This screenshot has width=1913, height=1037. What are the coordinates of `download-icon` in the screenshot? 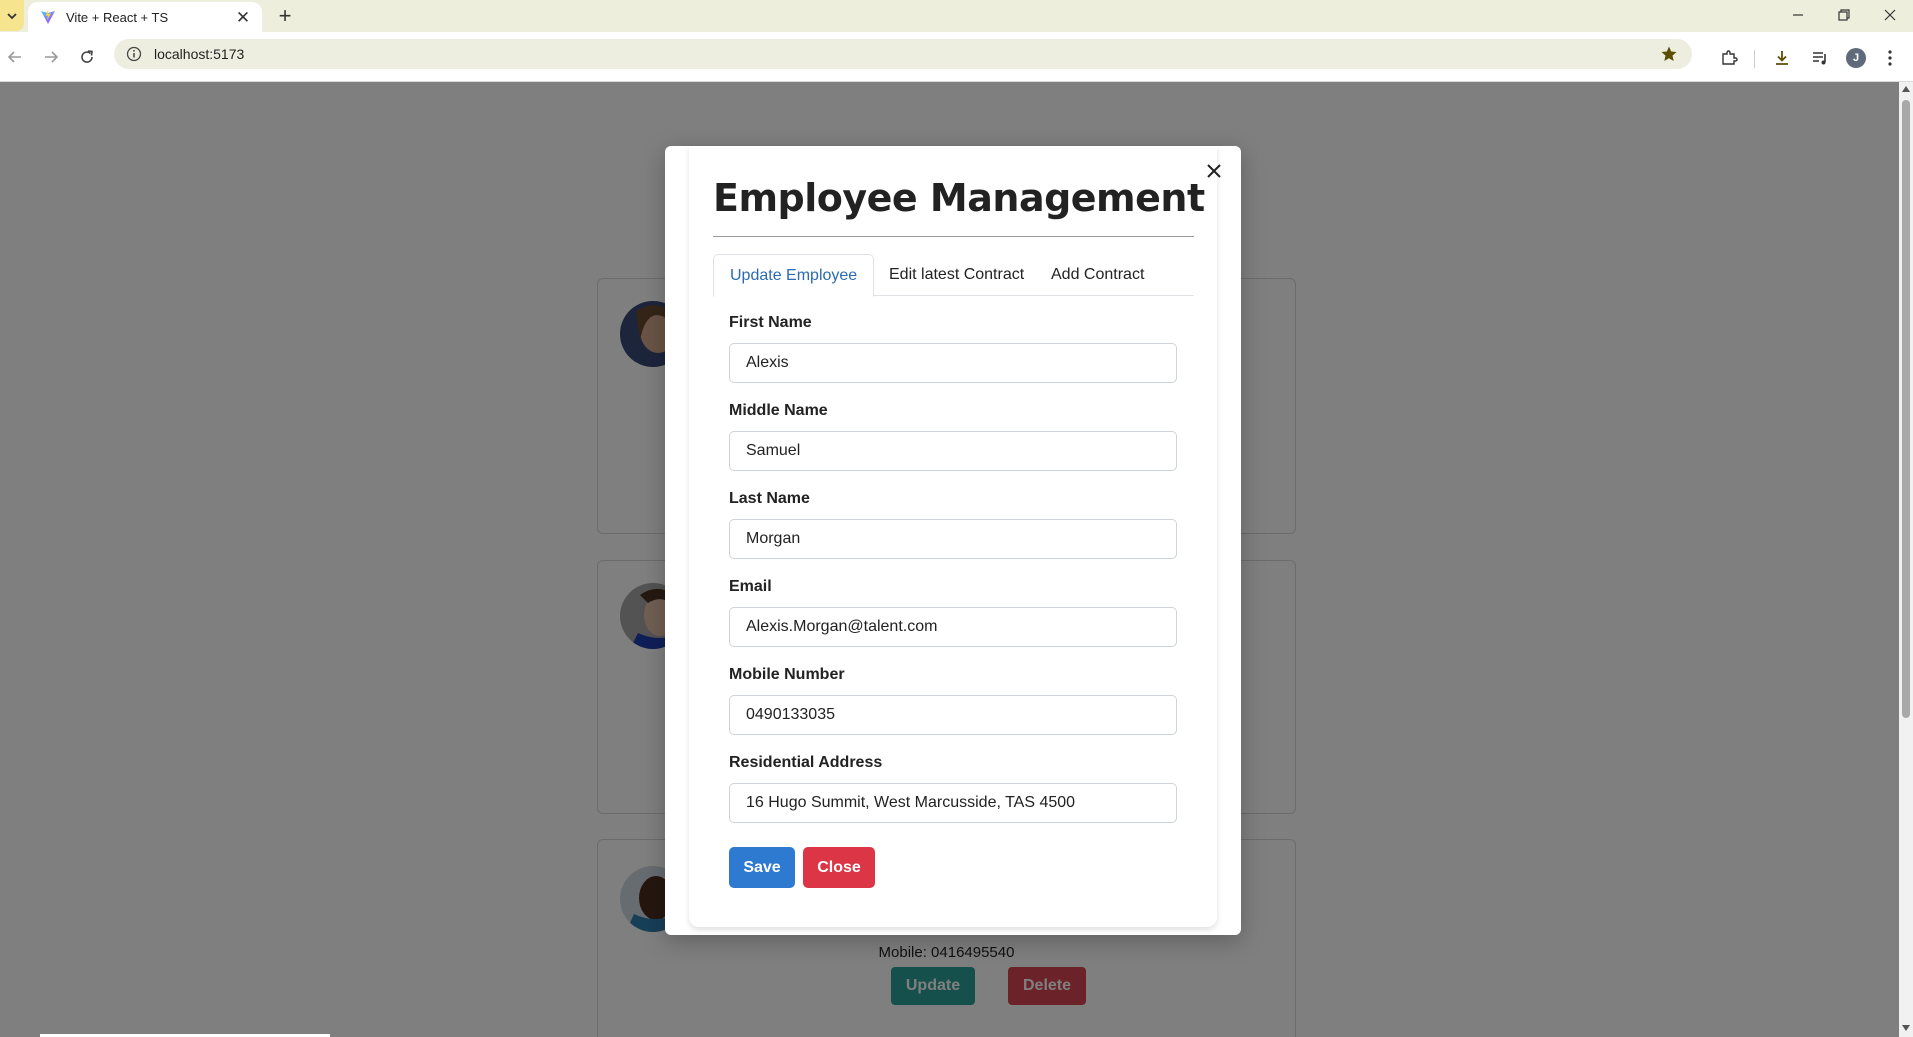 It's located at (1782, 58).